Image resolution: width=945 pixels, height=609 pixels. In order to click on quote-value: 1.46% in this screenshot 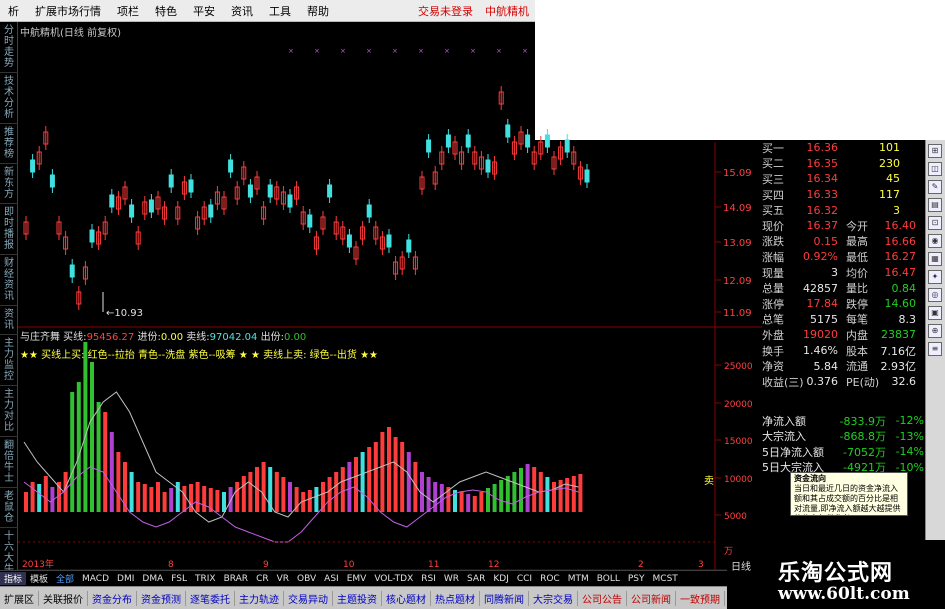, I will do `click(820, 351)`.